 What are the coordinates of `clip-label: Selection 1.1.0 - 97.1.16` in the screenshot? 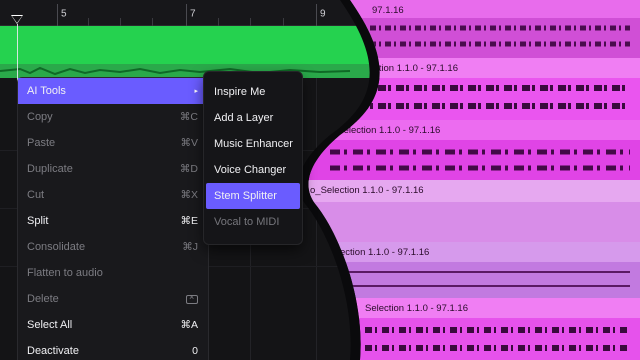 It's located at (416, 308).